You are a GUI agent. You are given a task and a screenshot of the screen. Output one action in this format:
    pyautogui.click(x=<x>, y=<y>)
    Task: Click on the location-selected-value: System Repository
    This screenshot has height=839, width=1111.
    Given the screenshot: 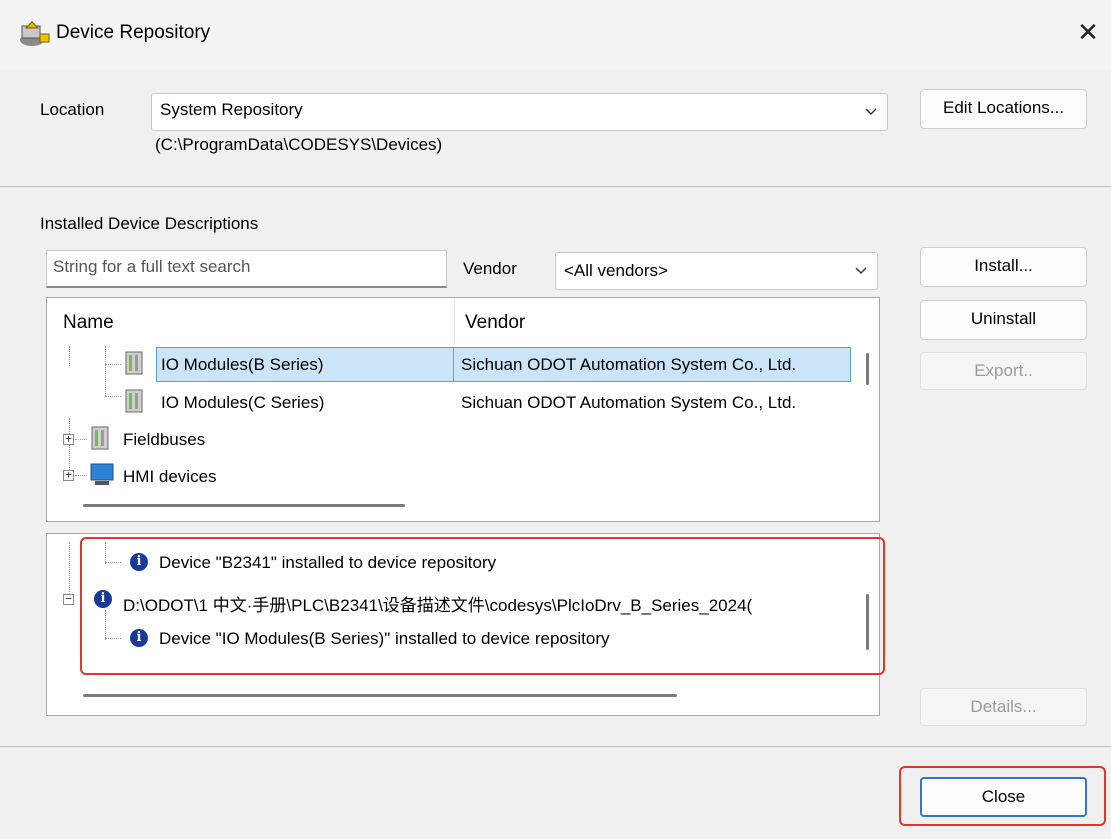 What is the action you would take?
    pyautogui.click(x=231, y=109)
    